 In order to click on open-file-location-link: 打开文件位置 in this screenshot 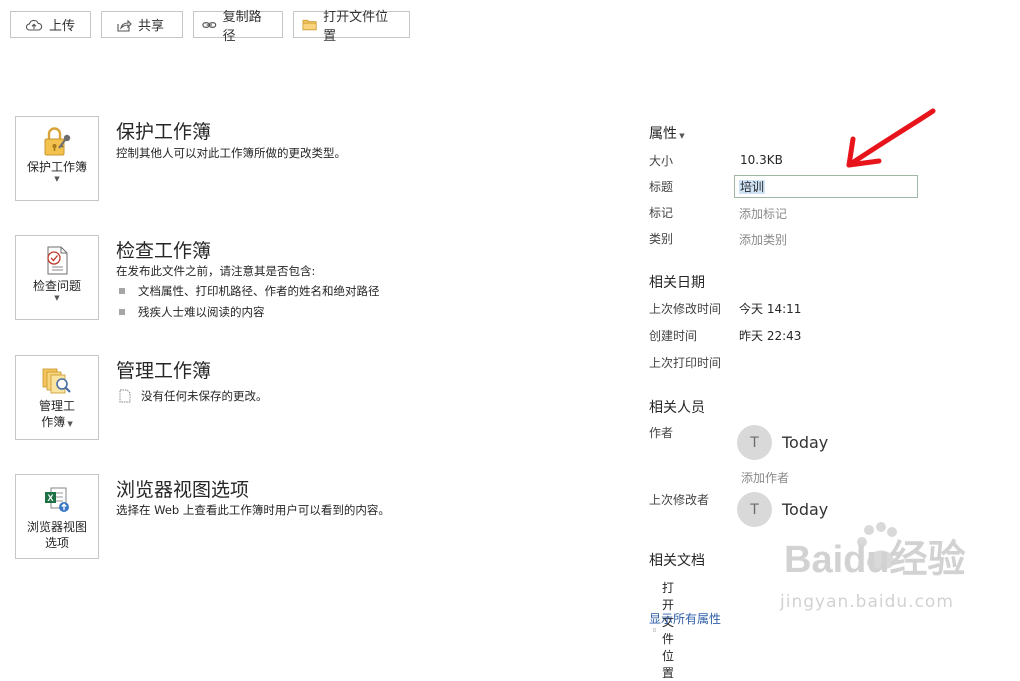, I will do `click(667, 630)`.